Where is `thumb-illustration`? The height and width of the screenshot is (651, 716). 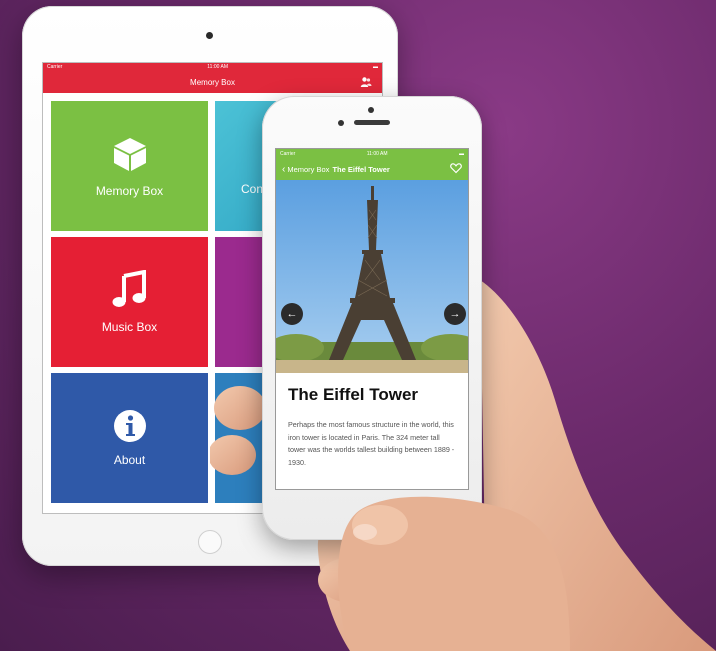 thumb-illustration is located at coordinates (454, 573).